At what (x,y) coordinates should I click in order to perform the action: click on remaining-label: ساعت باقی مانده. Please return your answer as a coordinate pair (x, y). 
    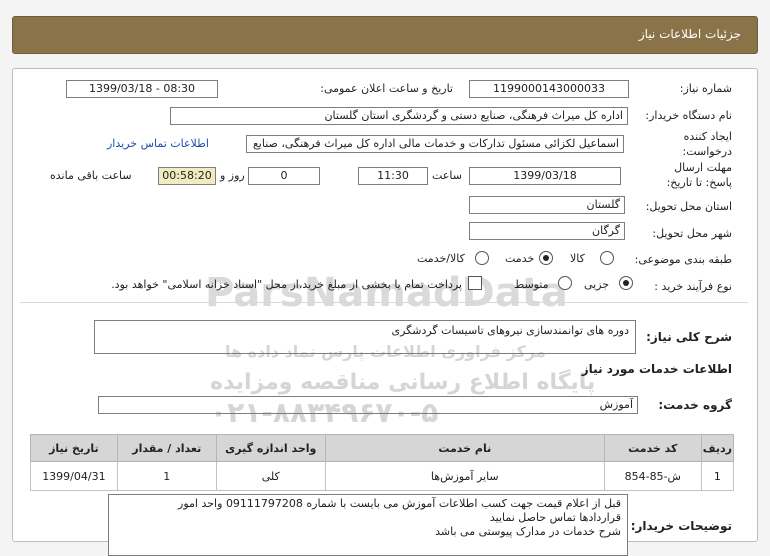
    Looking at the image, I should click on (91, 175).